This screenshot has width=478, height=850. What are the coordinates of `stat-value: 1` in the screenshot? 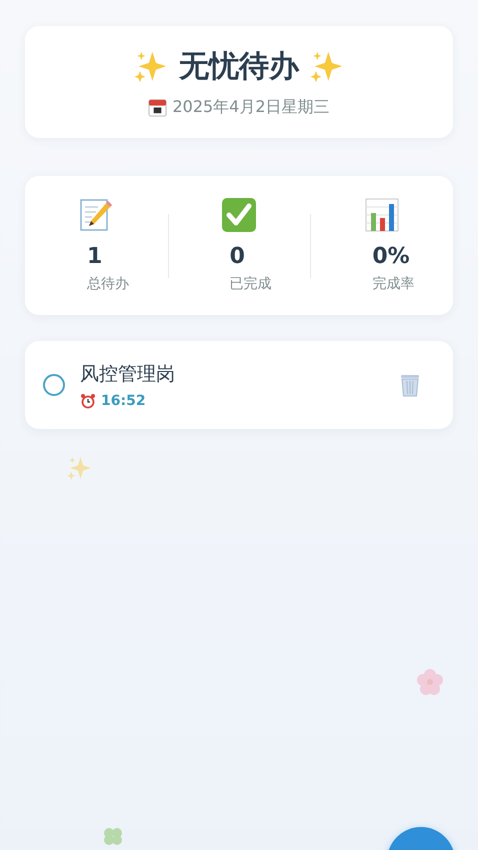 It's located at (94, 256).